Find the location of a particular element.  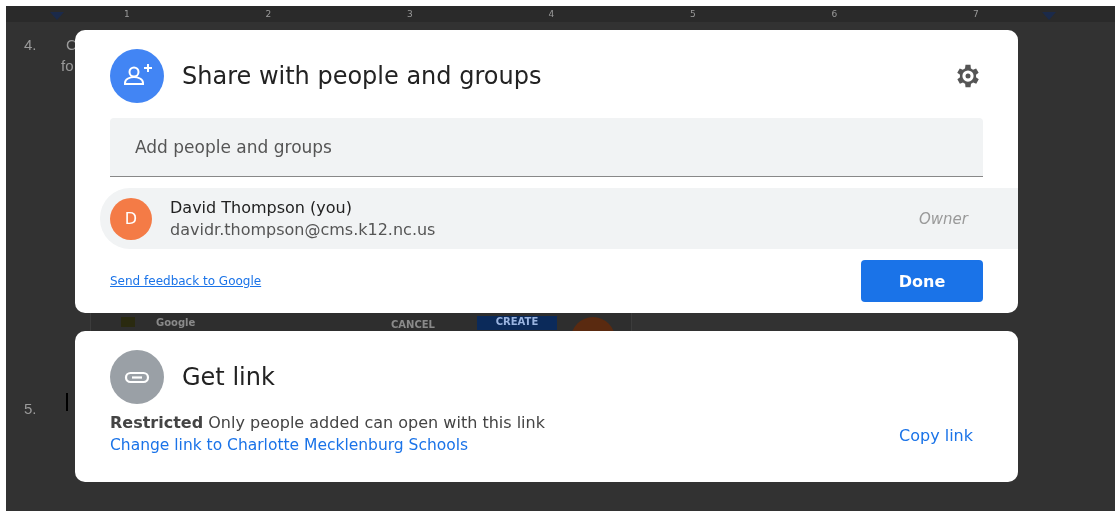

person-row: D David Thompson (you) davidr.thompson@cms.k12.nc.us Owner is located at coordinates (559, 218).